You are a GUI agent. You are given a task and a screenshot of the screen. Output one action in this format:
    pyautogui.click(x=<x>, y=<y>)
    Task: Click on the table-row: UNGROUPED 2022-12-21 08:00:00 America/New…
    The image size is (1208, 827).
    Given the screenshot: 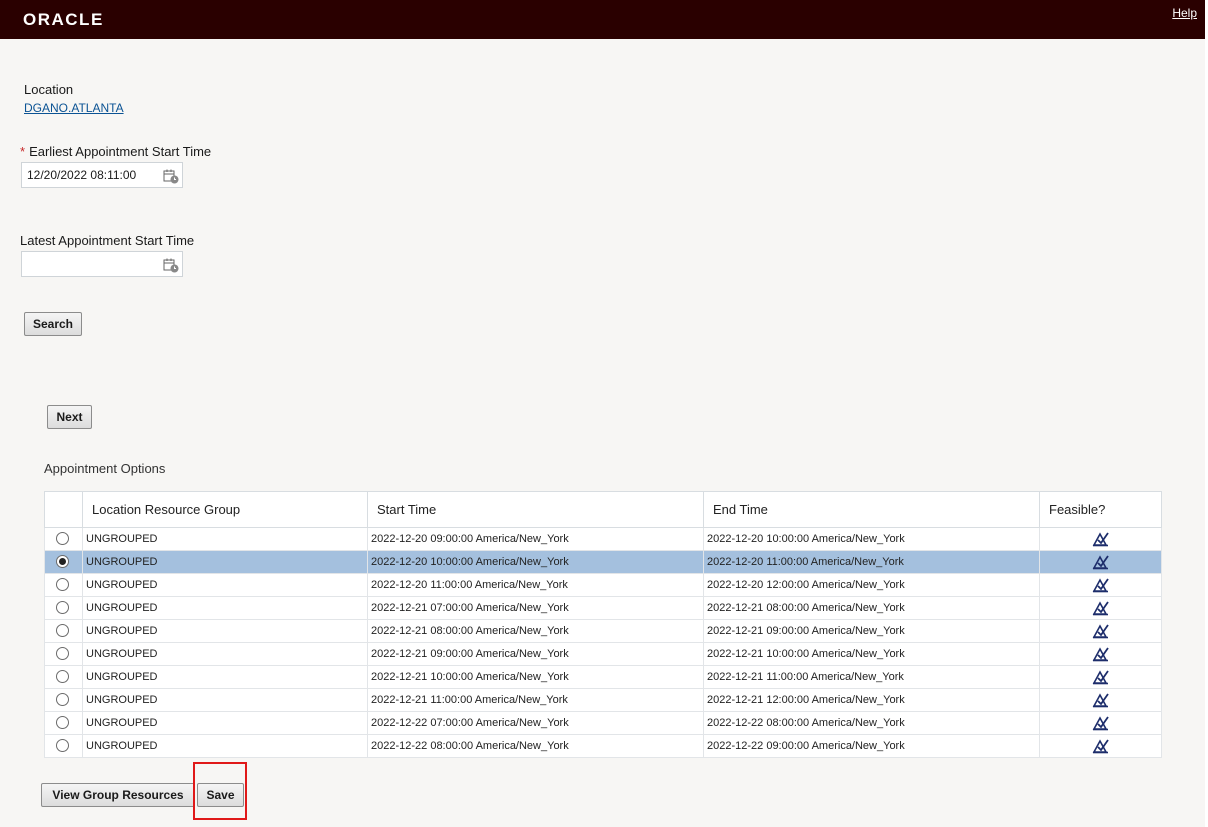 What is the action you would take?
    pyautogui.click(x=603, y=631)
    